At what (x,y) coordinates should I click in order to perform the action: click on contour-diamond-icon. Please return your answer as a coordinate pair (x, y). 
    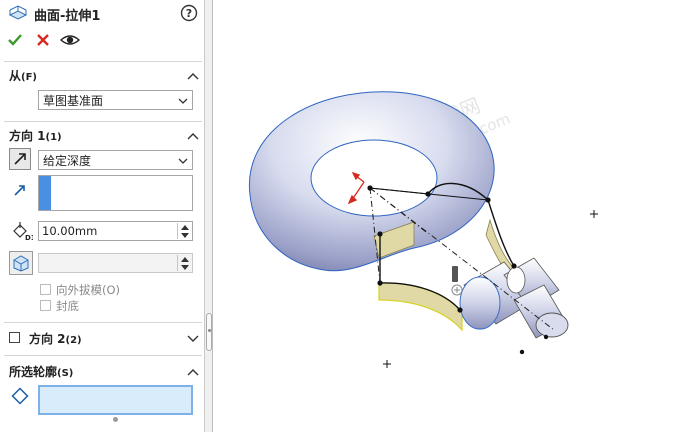
    Looking at the image, I should click on (20, 397).